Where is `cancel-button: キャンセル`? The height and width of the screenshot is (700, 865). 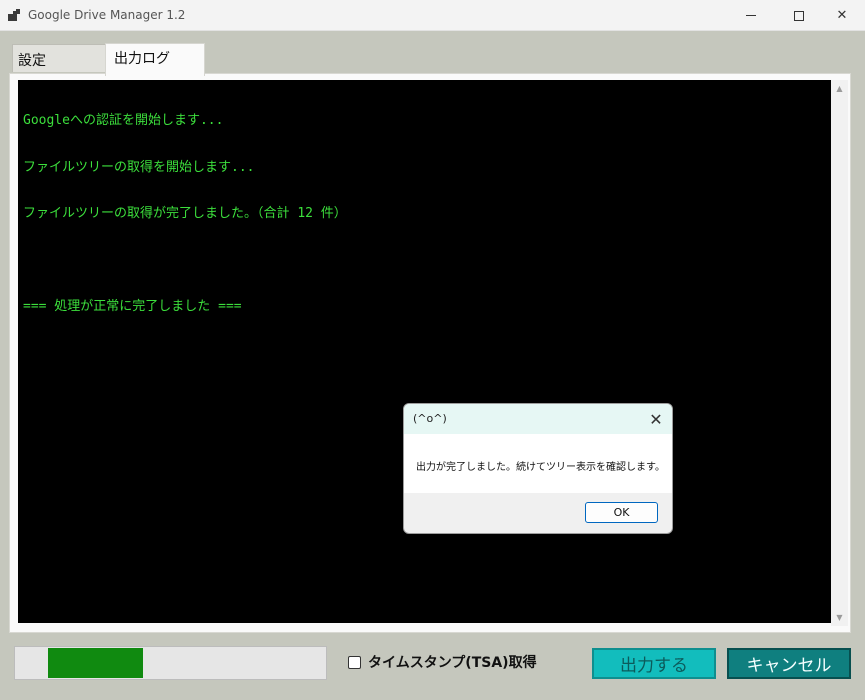
cancel-button: キャンセル is located at coordinates (789, 663).